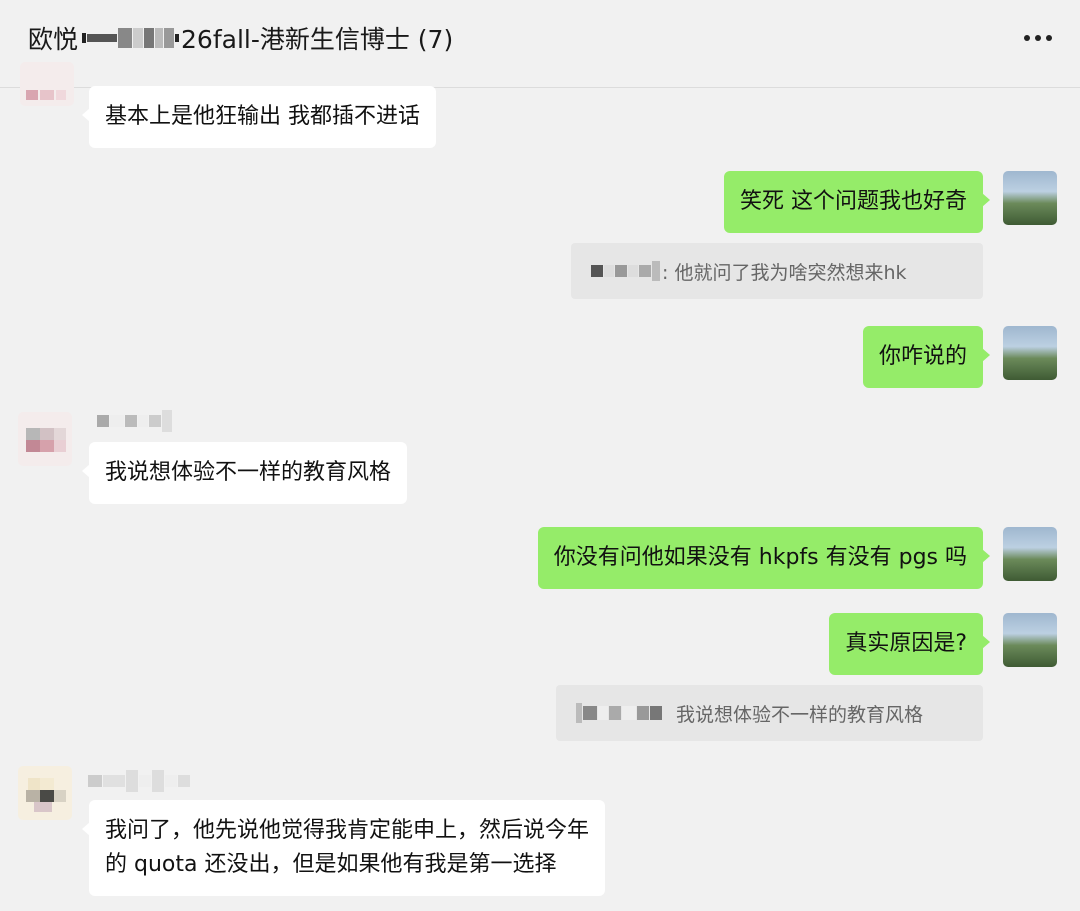  I want to click on more-horizontal-icon, so click(1027, 38).